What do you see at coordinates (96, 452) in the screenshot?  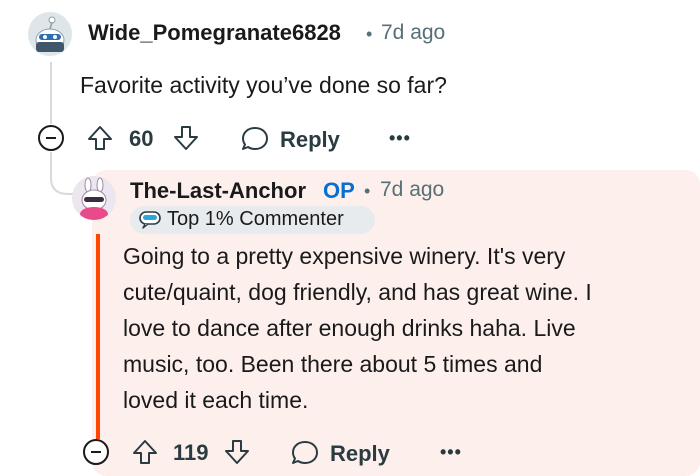 I see `collapse-reply-button` at bounding box center [96, 452].